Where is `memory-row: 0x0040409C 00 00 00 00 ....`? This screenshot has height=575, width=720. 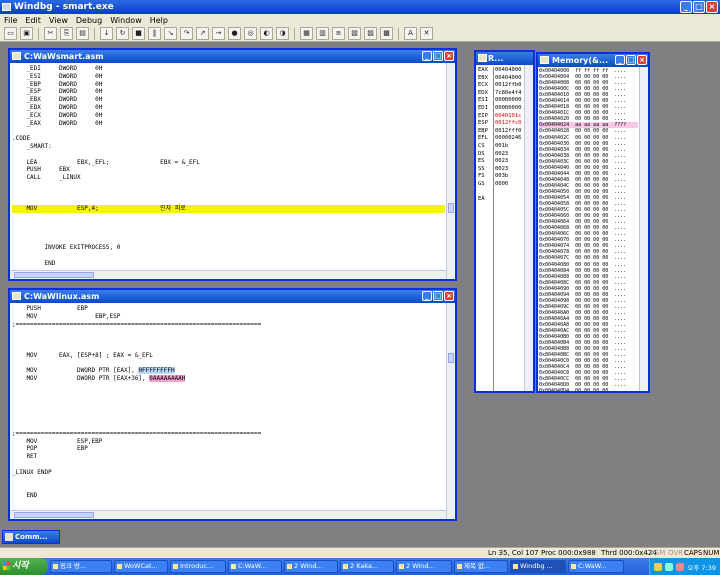
memory-row: 0x0040409C 00 00 00 00 .... is located at coordinates (588, 307).